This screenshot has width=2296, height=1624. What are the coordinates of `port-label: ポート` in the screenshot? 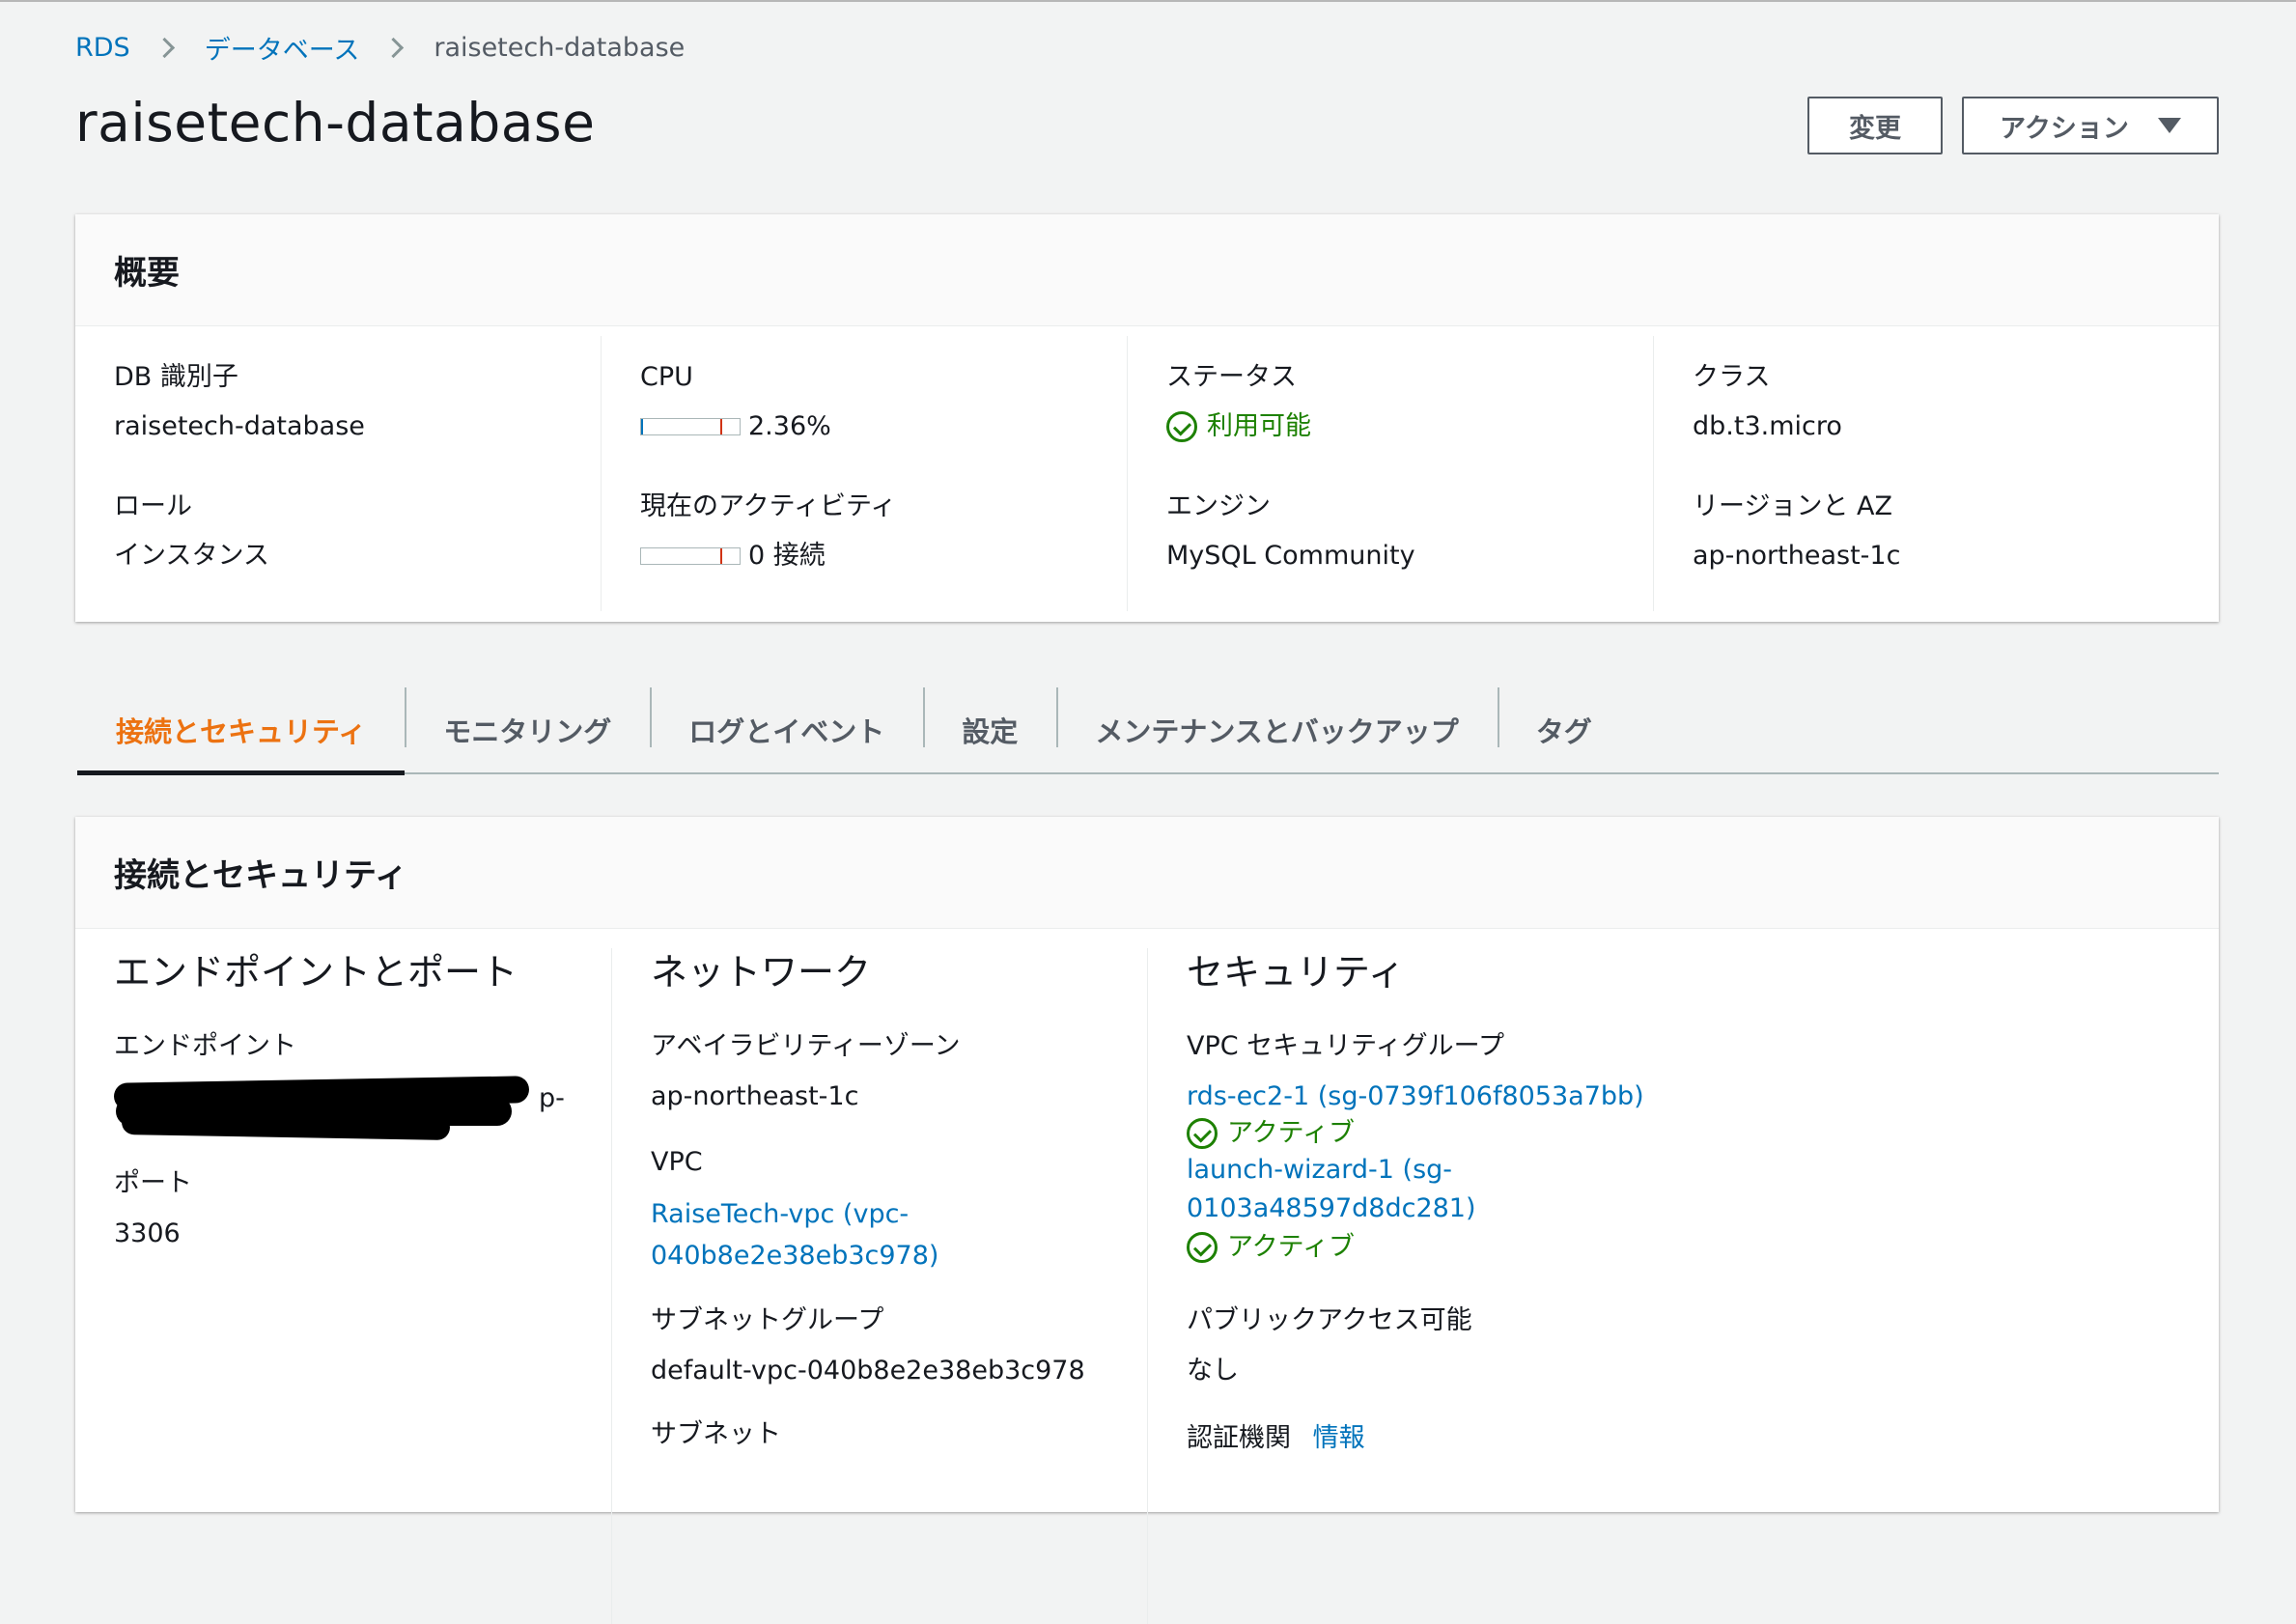 It's located at (153, 1183).